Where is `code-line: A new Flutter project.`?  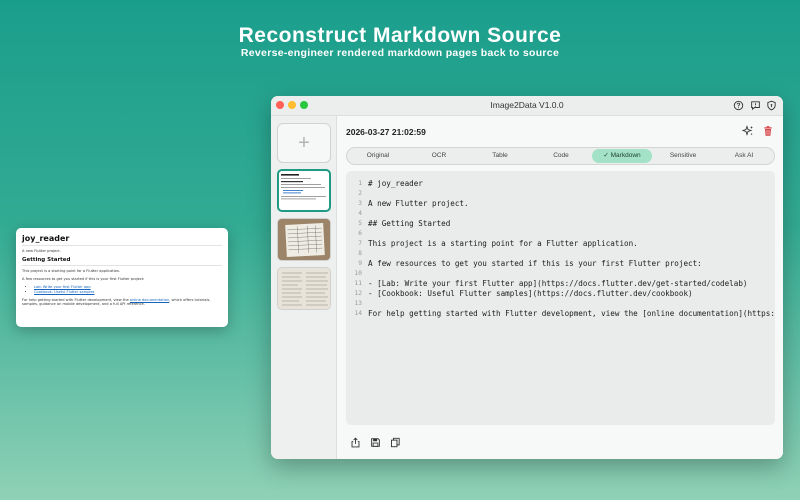
code-line: A new Flutter project. is located at coordinates (418, 203).